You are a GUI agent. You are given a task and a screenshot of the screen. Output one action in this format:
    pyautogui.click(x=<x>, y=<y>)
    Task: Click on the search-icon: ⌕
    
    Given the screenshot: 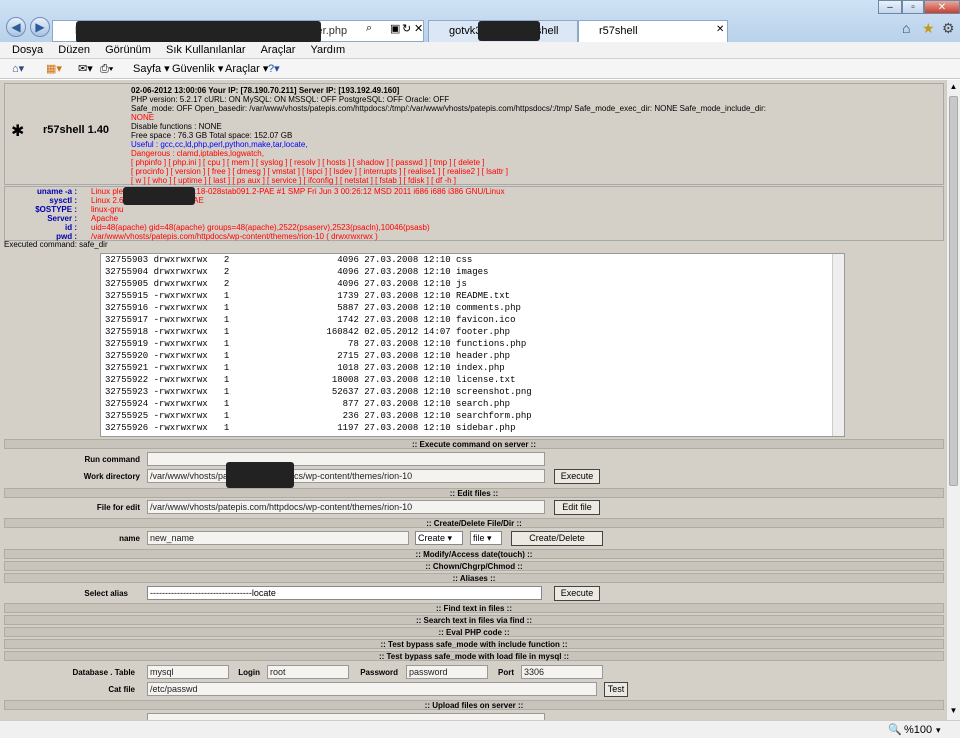 What is the action you would take?
    pyautogui.click(x=369, y=28)
    